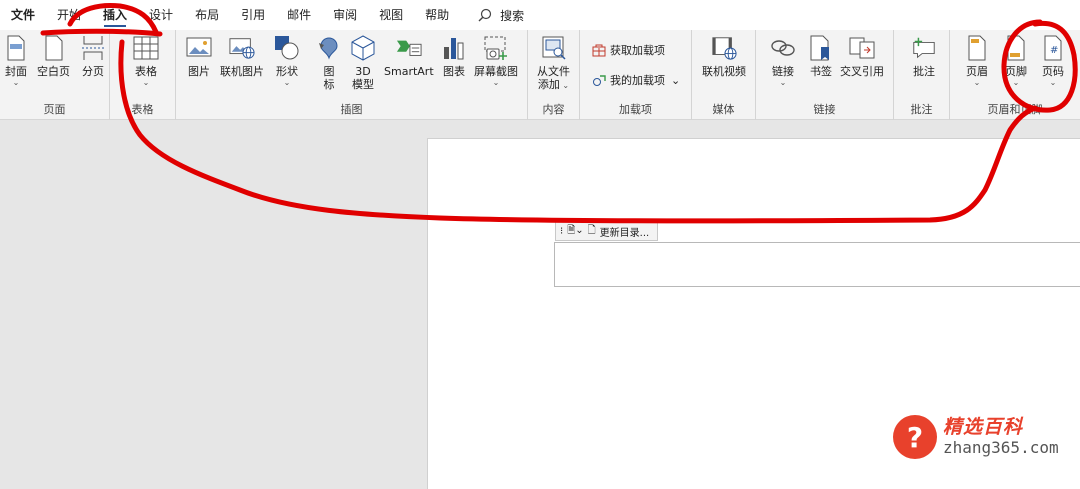 This screenshot has height=489, width=1080. What do you see at coordinates (783, 48) in the screenshot?
I see `link-icon` at bounding box center [783, 48].